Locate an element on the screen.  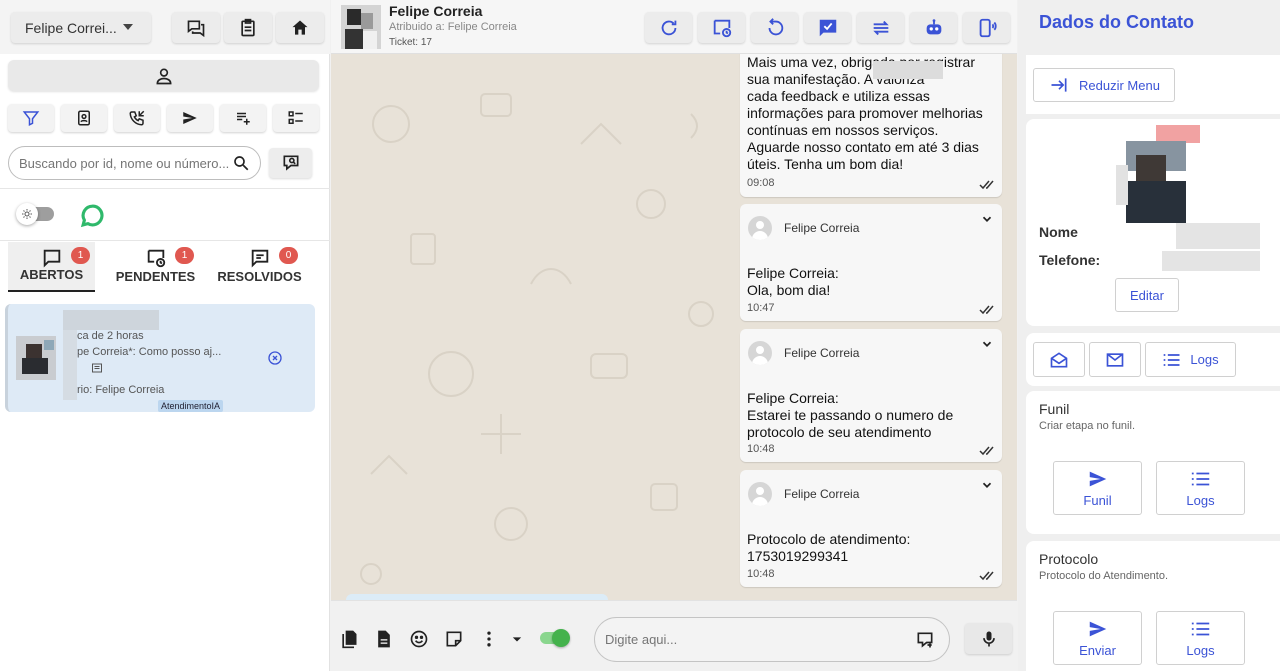
bot-button is located at coordinates (933, 27).